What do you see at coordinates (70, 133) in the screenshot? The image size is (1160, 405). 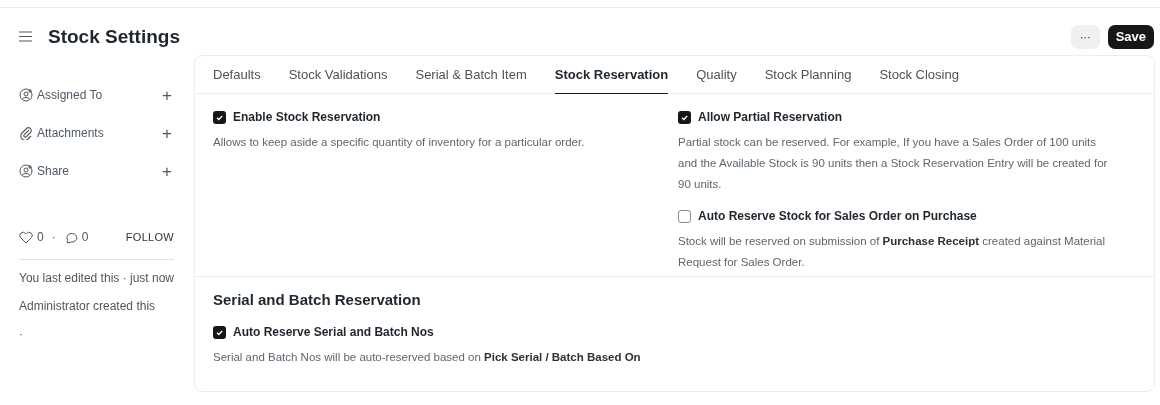 I see `sidebar-item: Attachments` at bounding box center [70, 133].